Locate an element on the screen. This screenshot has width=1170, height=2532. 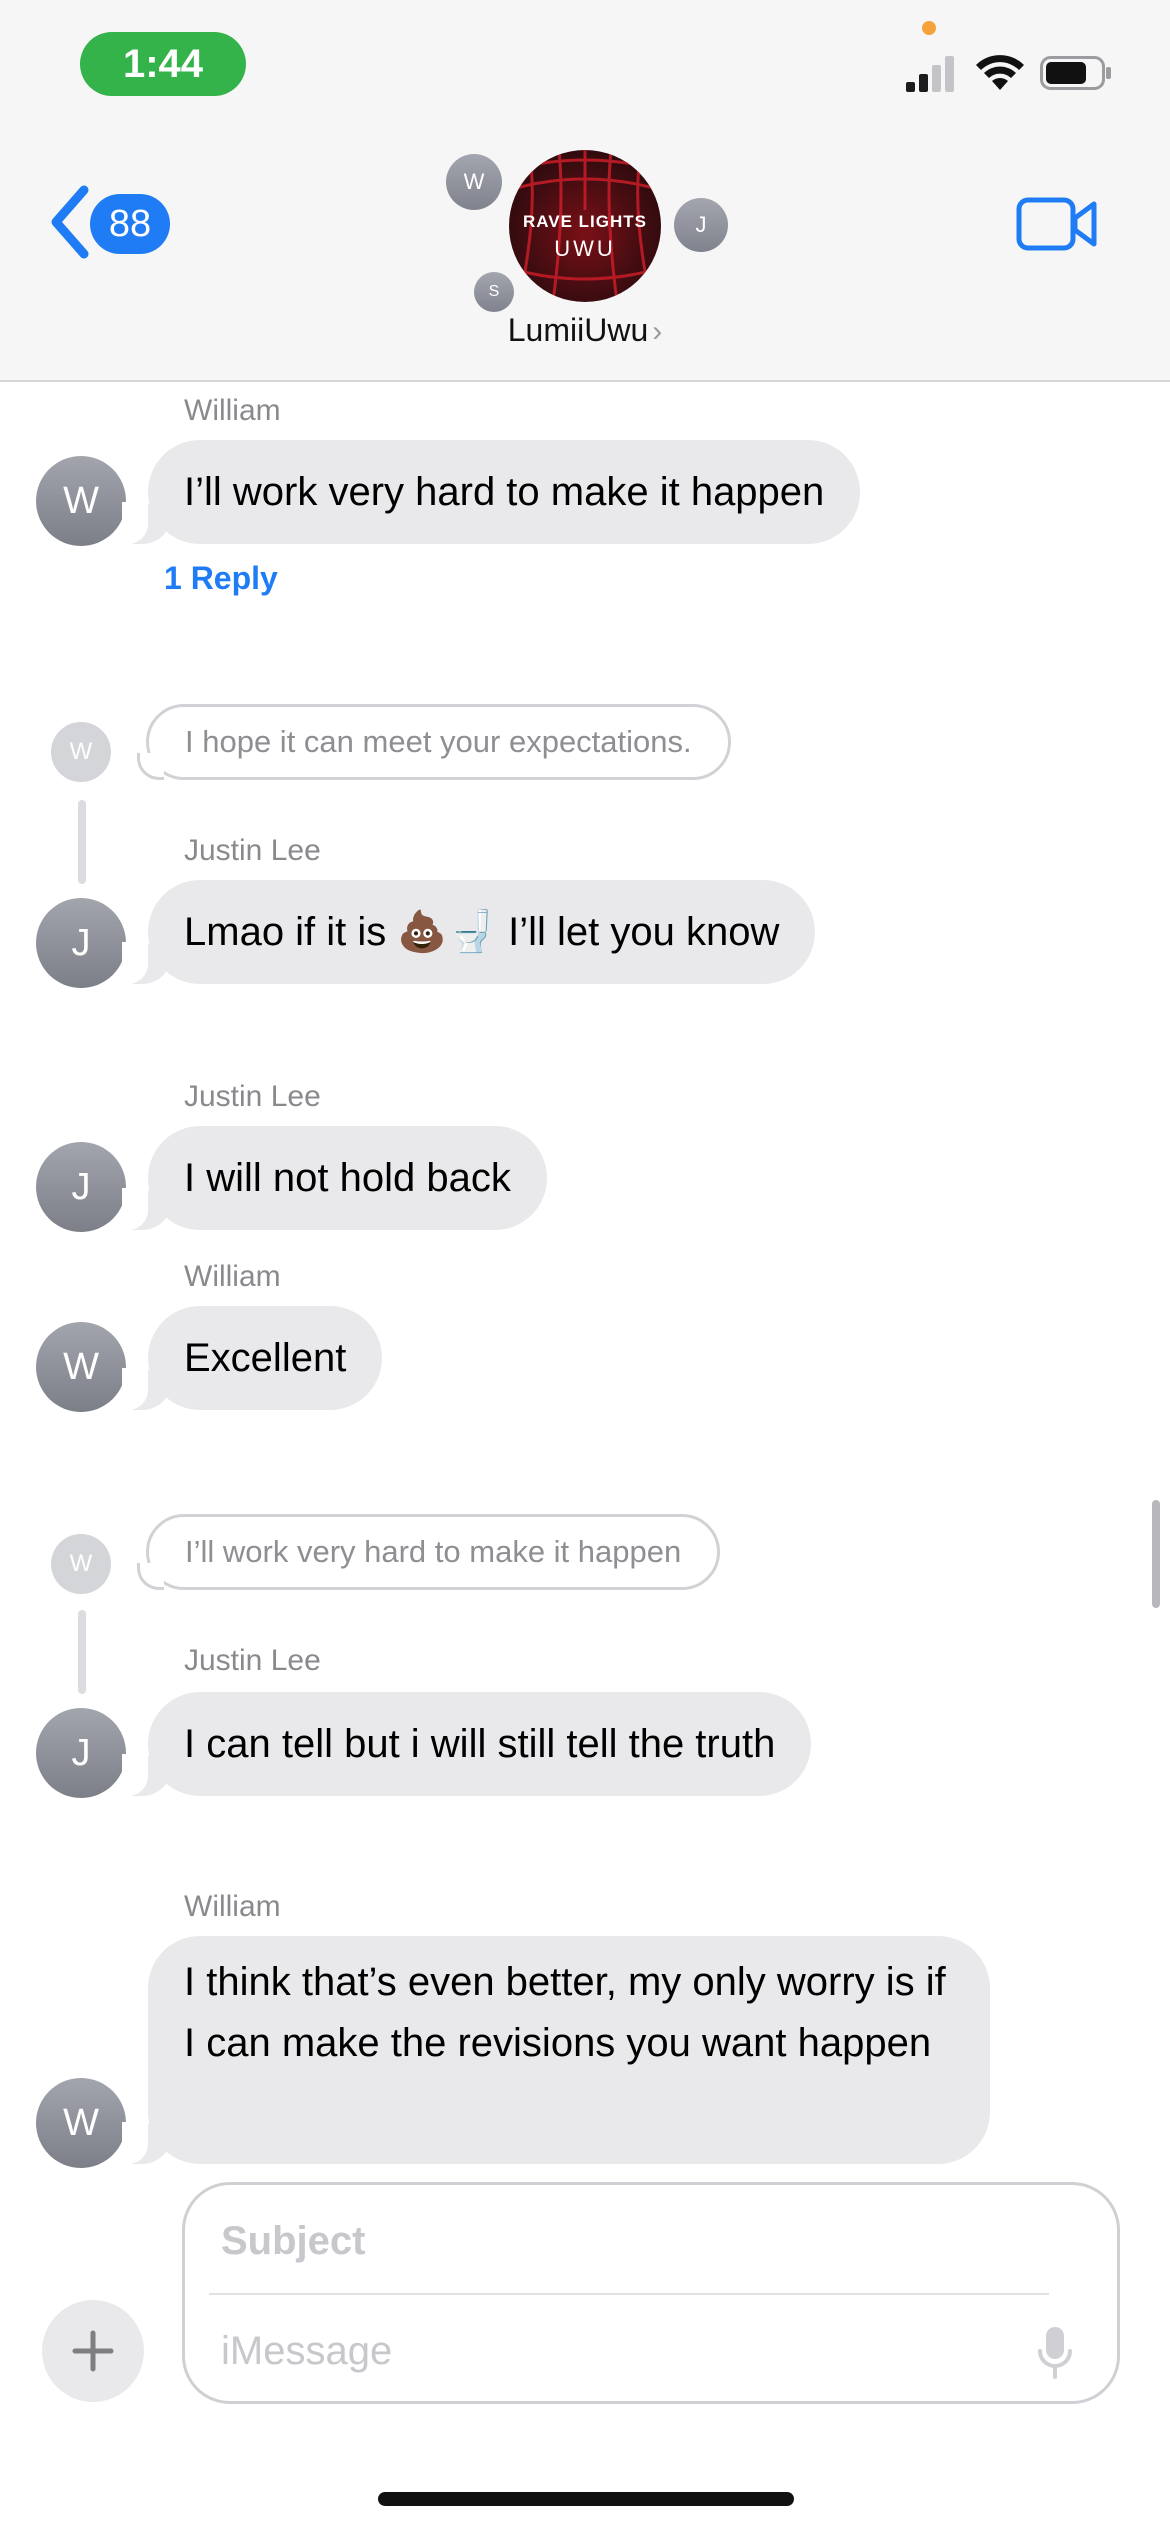
subject-input is located at coordinates (641, 2241).